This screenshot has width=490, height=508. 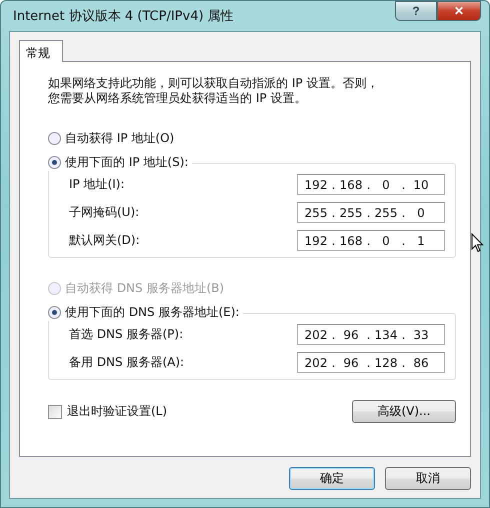 I want to click on ip-address-field: 255 . 255 . 255 . 0, so click(x=371, y=212).